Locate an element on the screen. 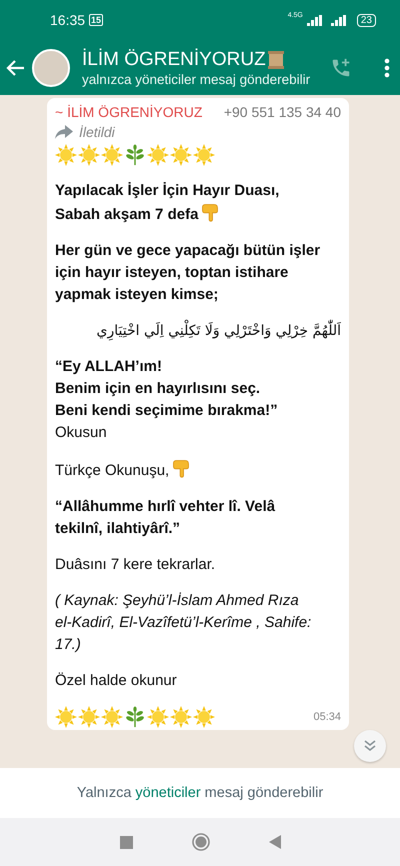 The image size is (400, 866). forward-arrow-icon is located at coordinates (64, 132).